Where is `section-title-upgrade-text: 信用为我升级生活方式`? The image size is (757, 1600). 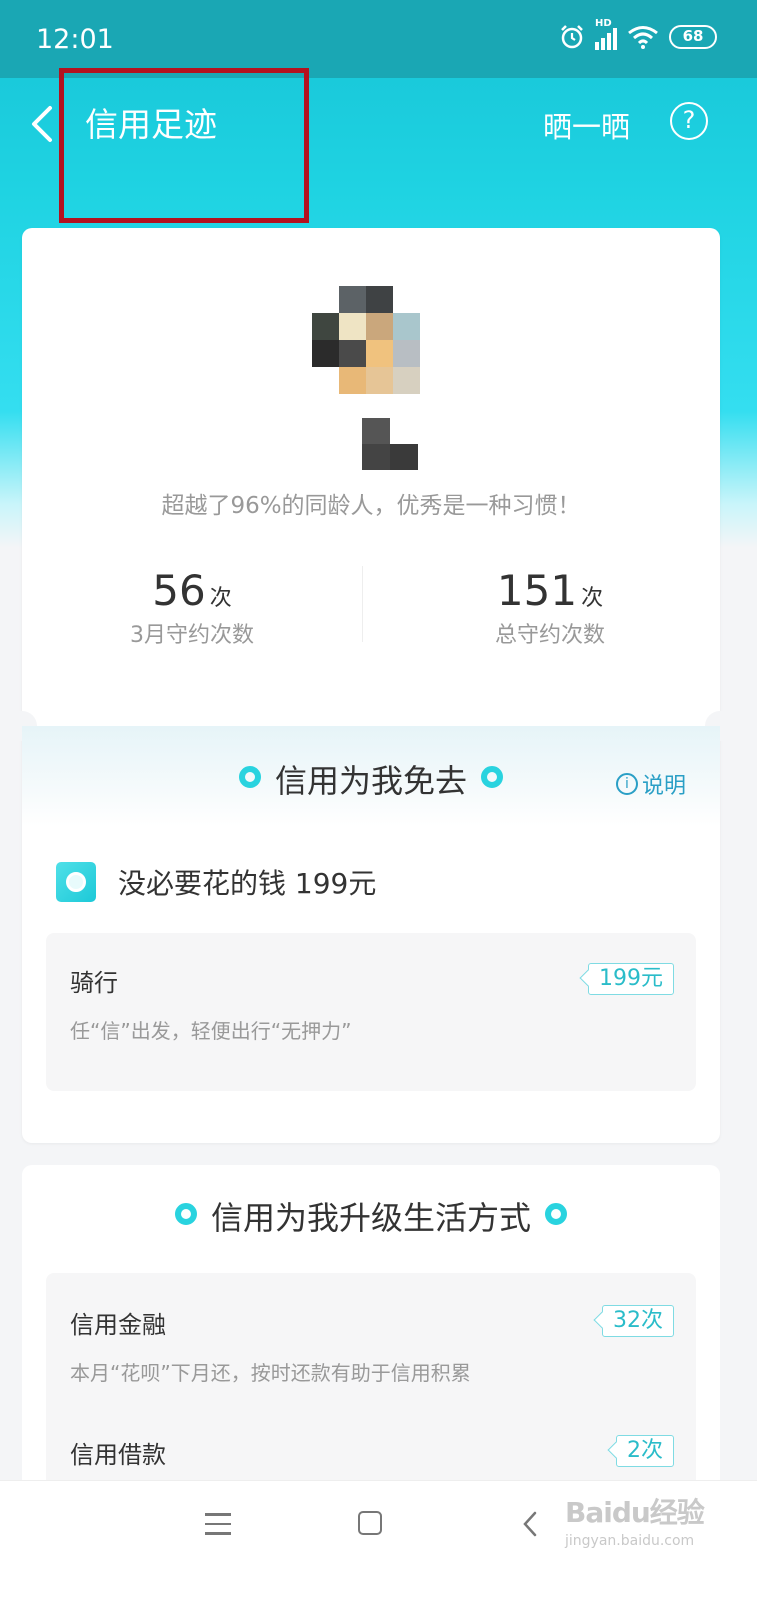
section-title-upgrade-text: 信用为我升级生活方式 is located at coordinates (370, 1218).